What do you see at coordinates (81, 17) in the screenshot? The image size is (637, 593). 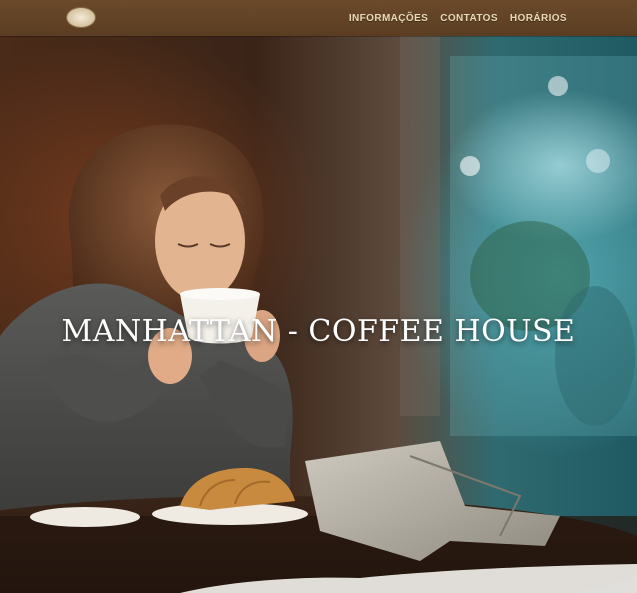 I see `logo` at bounding box center [81, 17].